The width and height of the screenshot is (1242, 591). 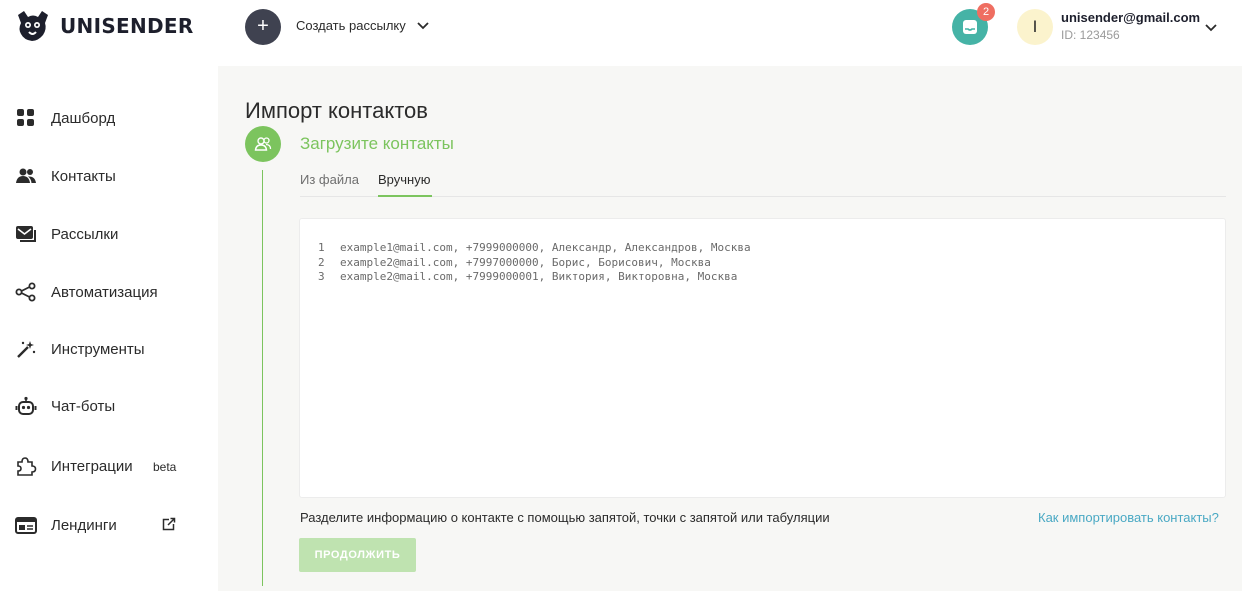 What do you see at coordinates (1128, 517) in the screenshot?
I see `how-to-import-link: Как импортировать контакты?` at bounding box center [1128, 517].